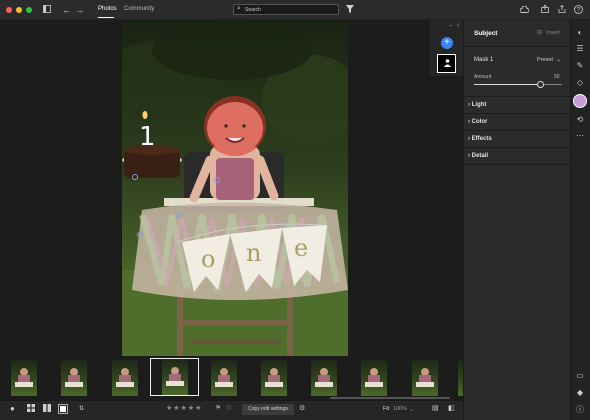  Describe the element at coordinates (107, 9) in the screenshot. I see `tab-photos: Photos` at that location.